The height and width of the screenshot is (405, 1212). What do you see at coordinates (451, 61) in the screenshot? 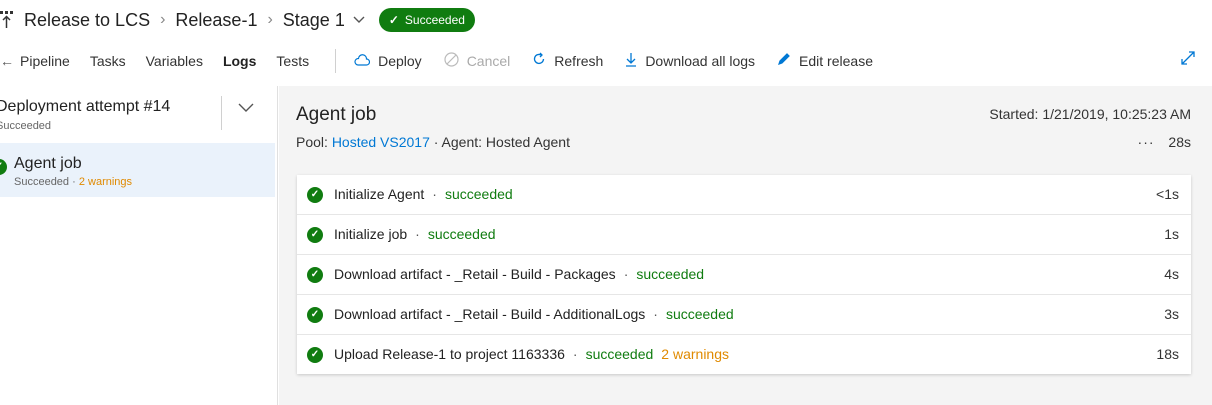
I see `cancel-circle-icon` at bounding box center [451, 61].